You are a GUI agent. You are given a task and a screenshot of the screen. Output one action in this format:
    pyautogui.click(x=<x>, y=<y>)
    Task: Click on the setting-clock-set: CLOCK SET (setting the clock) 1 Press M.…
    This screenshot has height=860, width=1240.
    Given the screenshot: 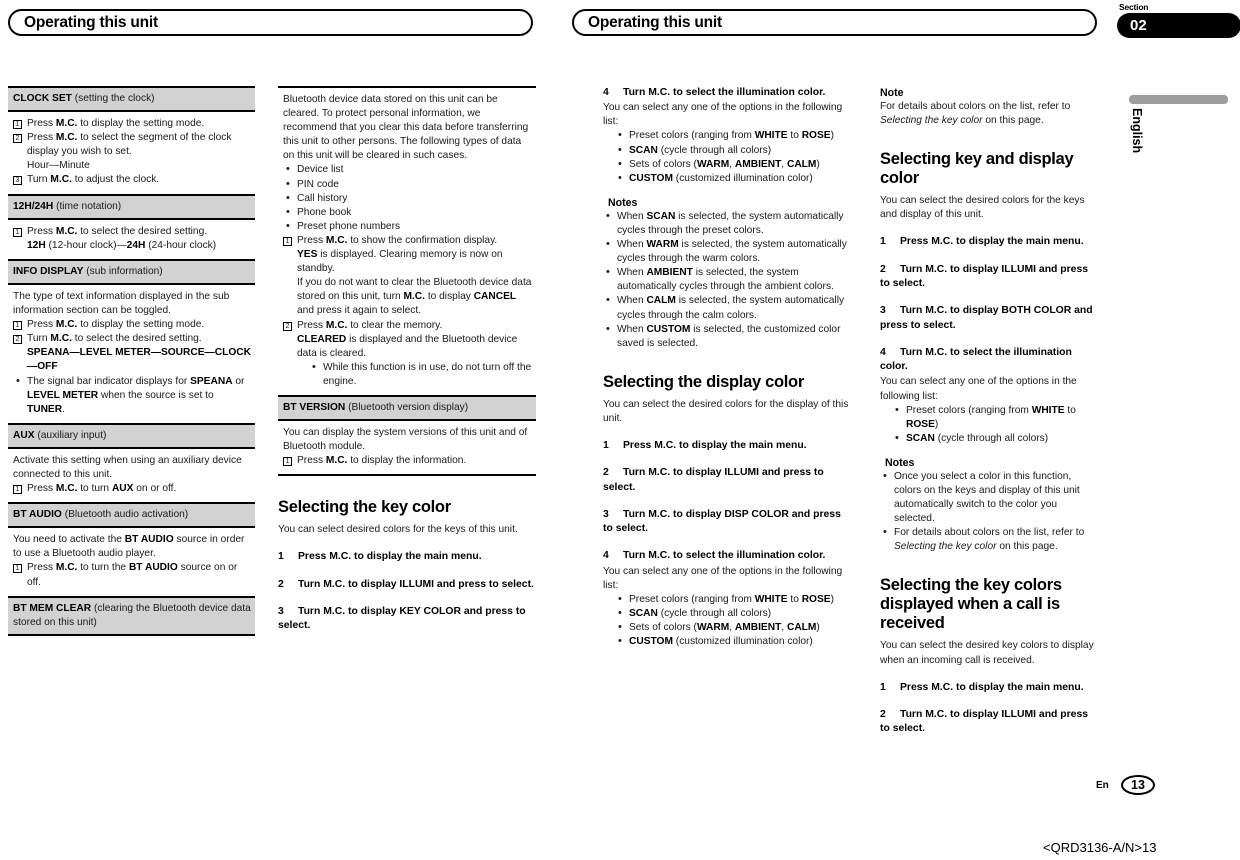 What is the action you would take?
    pyautogui.click(x=131, y=141)
    